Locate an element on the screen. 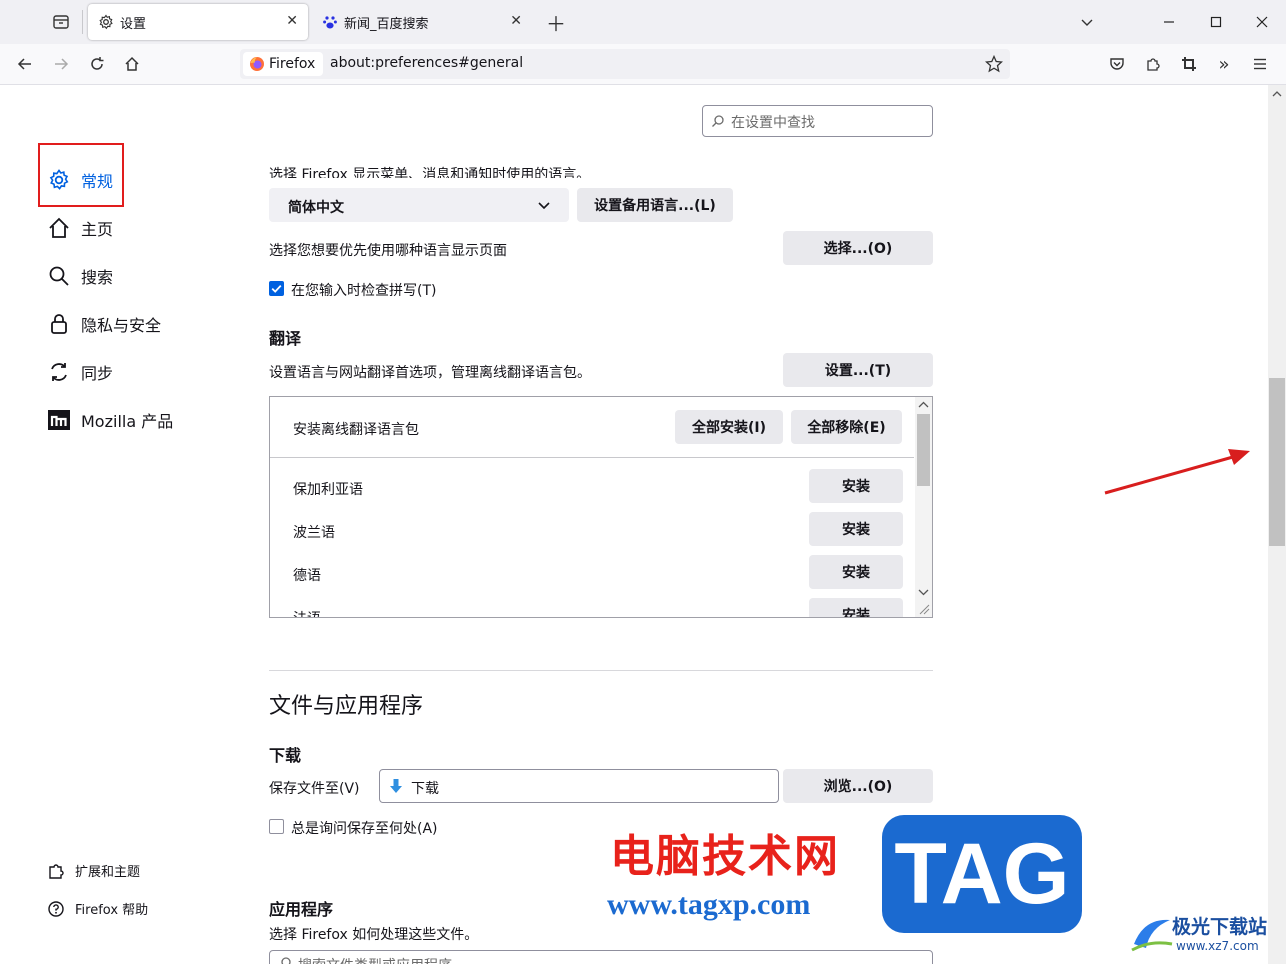 The image size is (1286, 964). language-name: 保加利亚语 is located at coordinates (328, 490).